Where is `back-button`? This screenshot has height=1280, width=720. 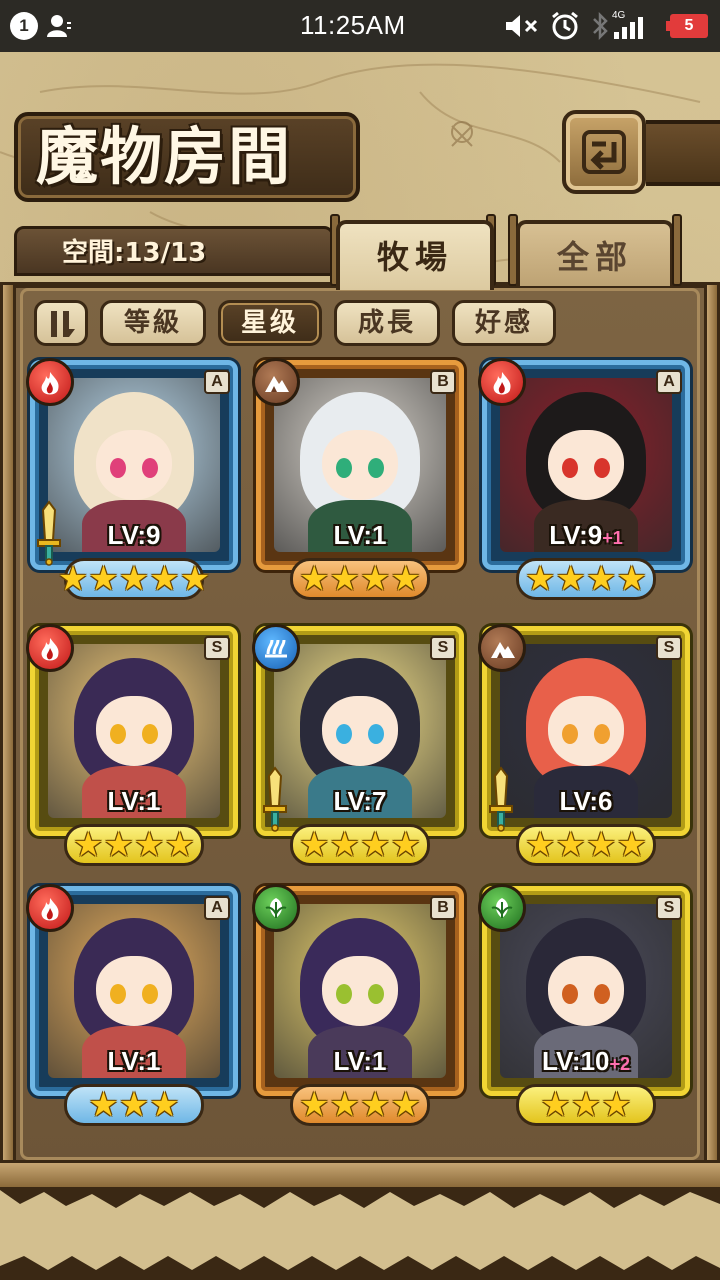 back-button is located at coordinates (604, 152).